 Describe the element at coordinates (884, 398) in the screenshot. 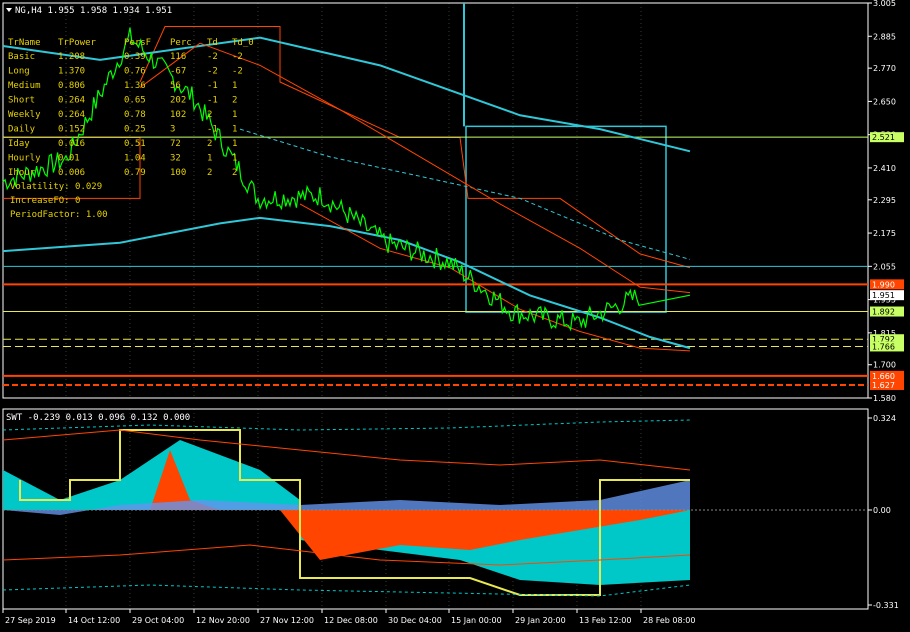

I see `price-tick-label: 1.580` at that location.